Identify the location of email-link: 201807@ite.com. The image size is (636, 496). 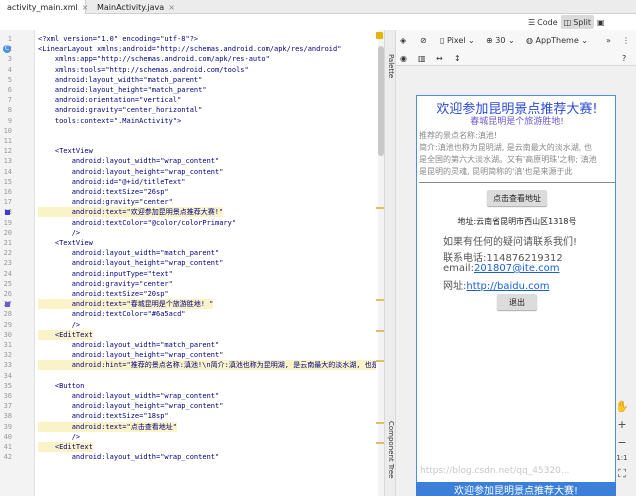
(517, 268).